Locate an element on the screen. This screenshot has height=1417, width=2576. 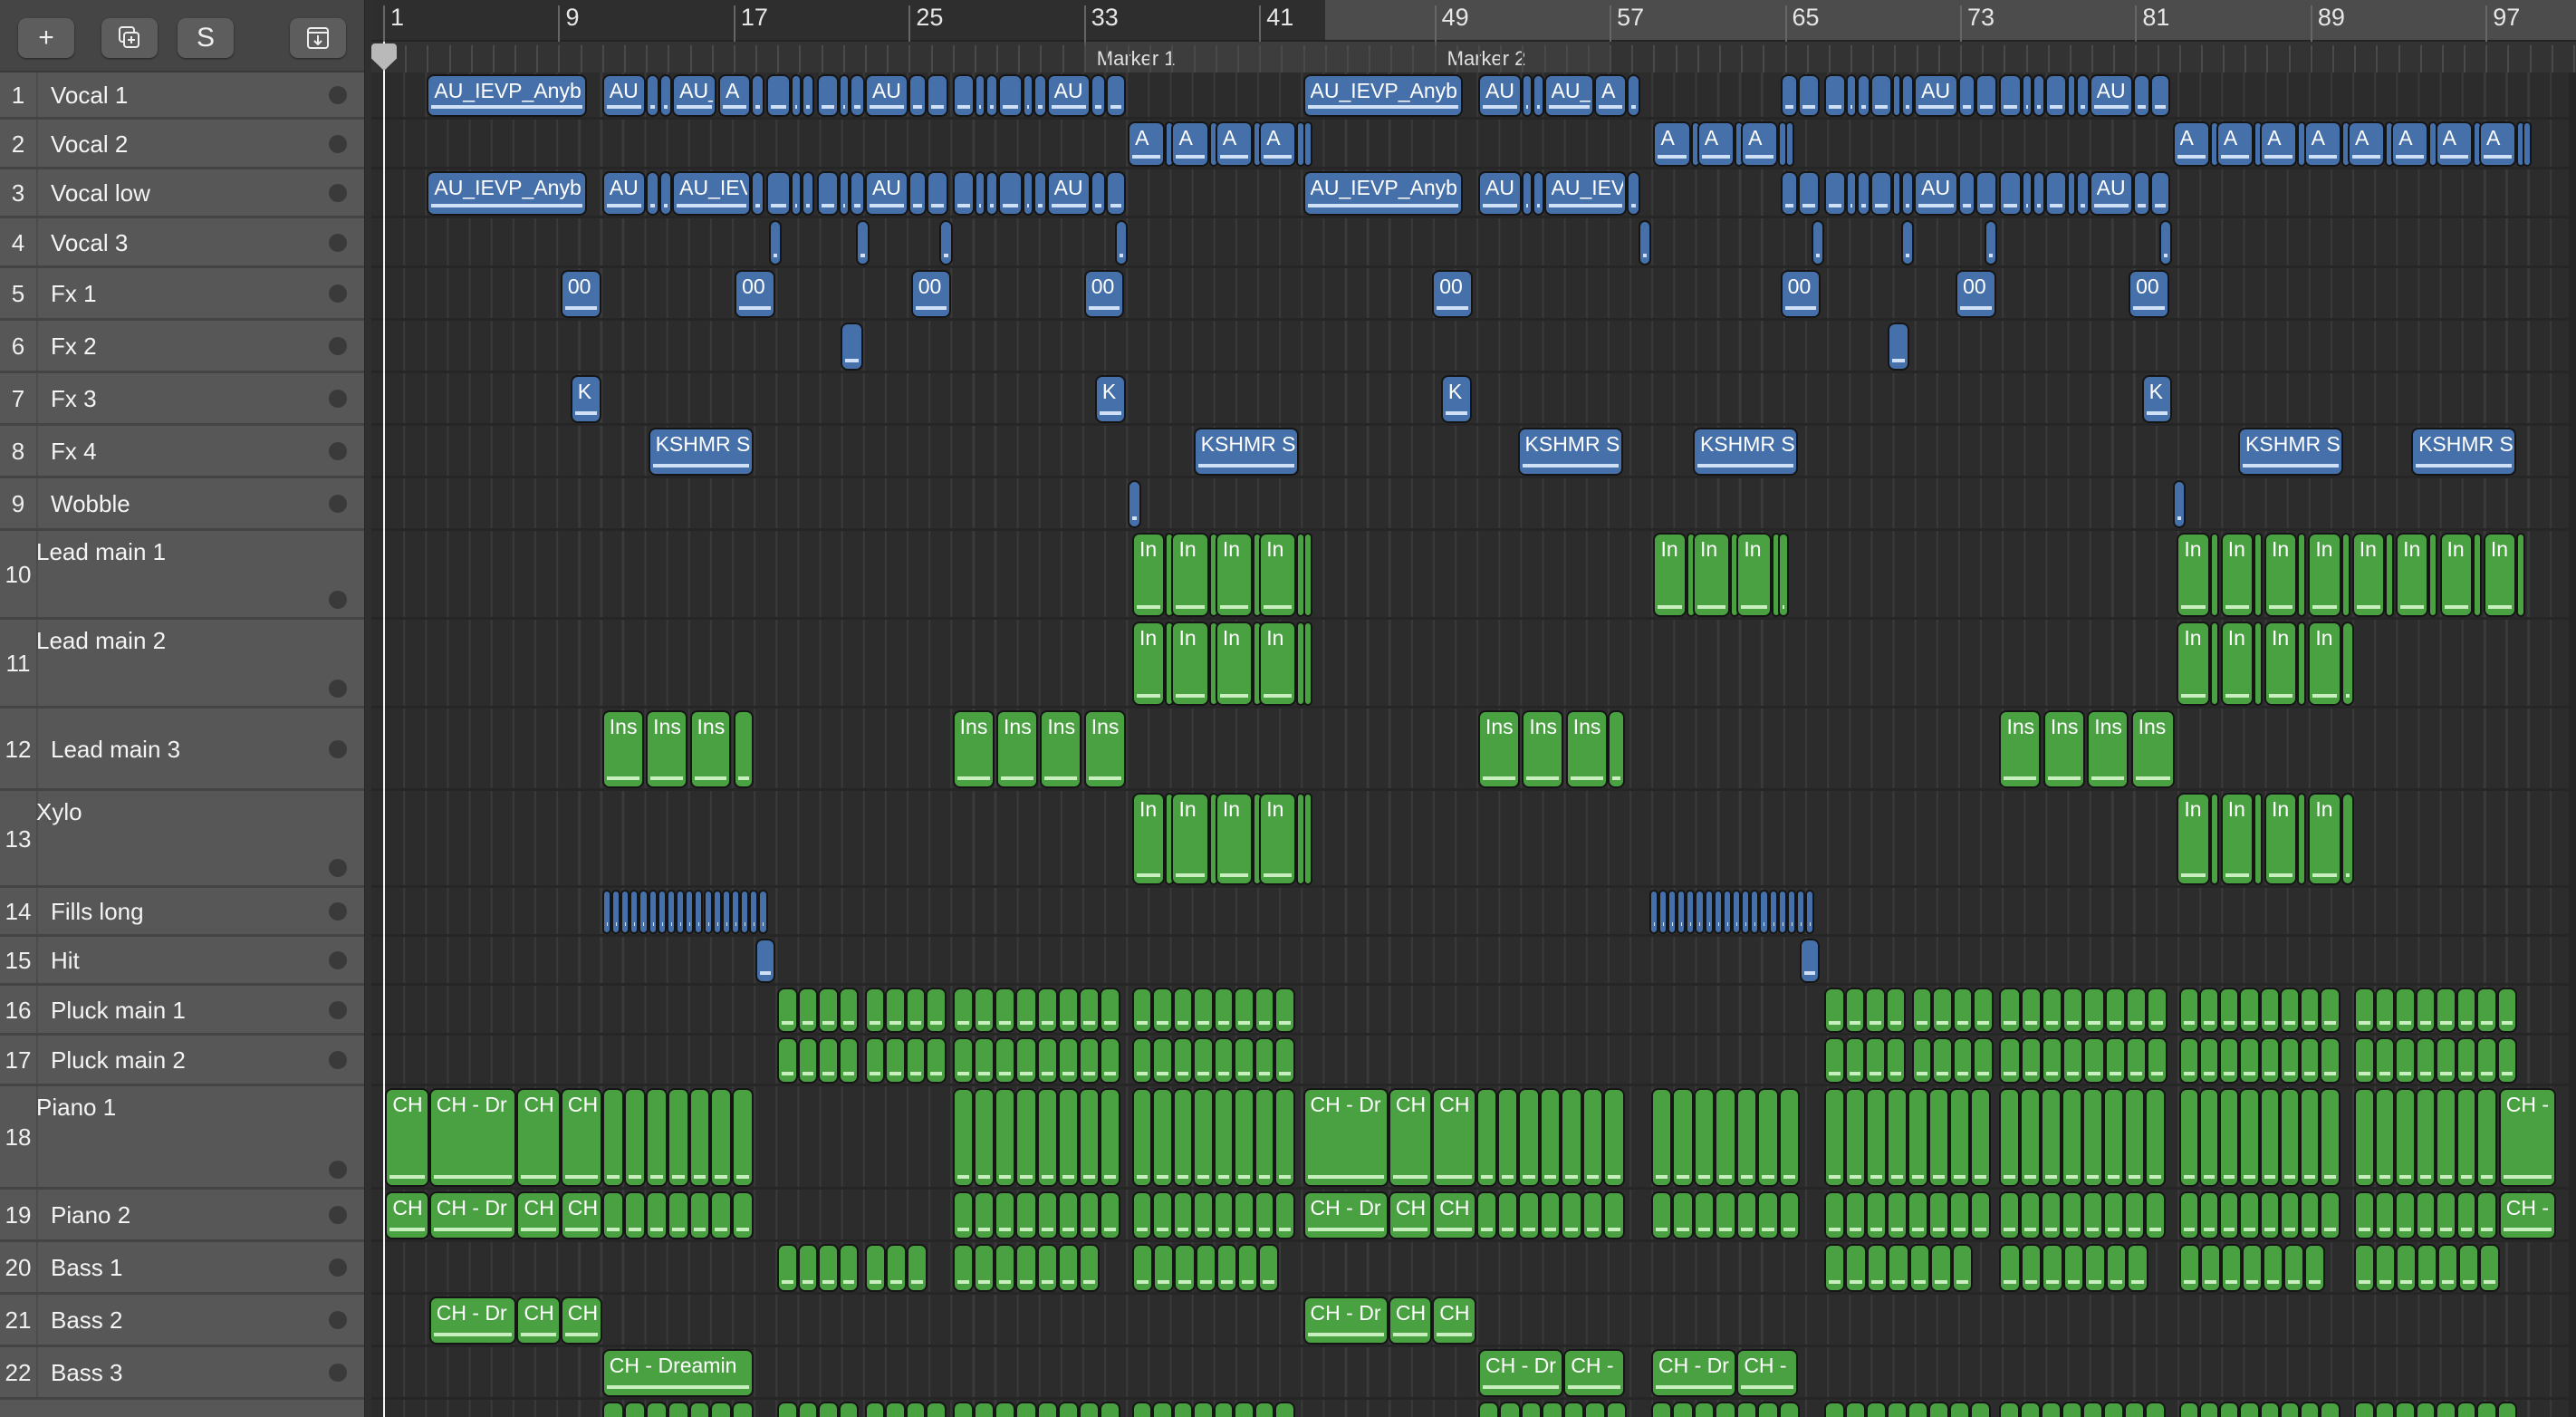
track-name: Vocal 2 is located at coordinates (89, 144).